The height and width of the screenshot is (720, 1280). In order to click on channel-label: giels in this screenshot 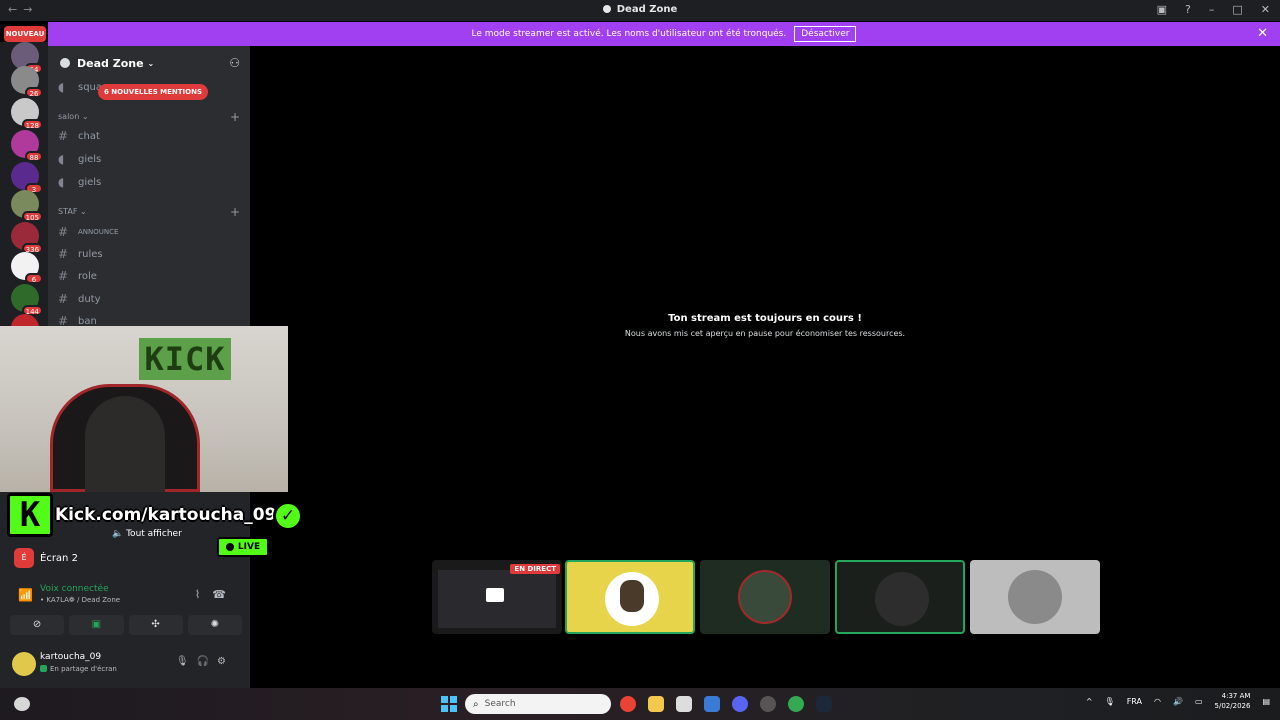, I will do `click(90, 182)`.